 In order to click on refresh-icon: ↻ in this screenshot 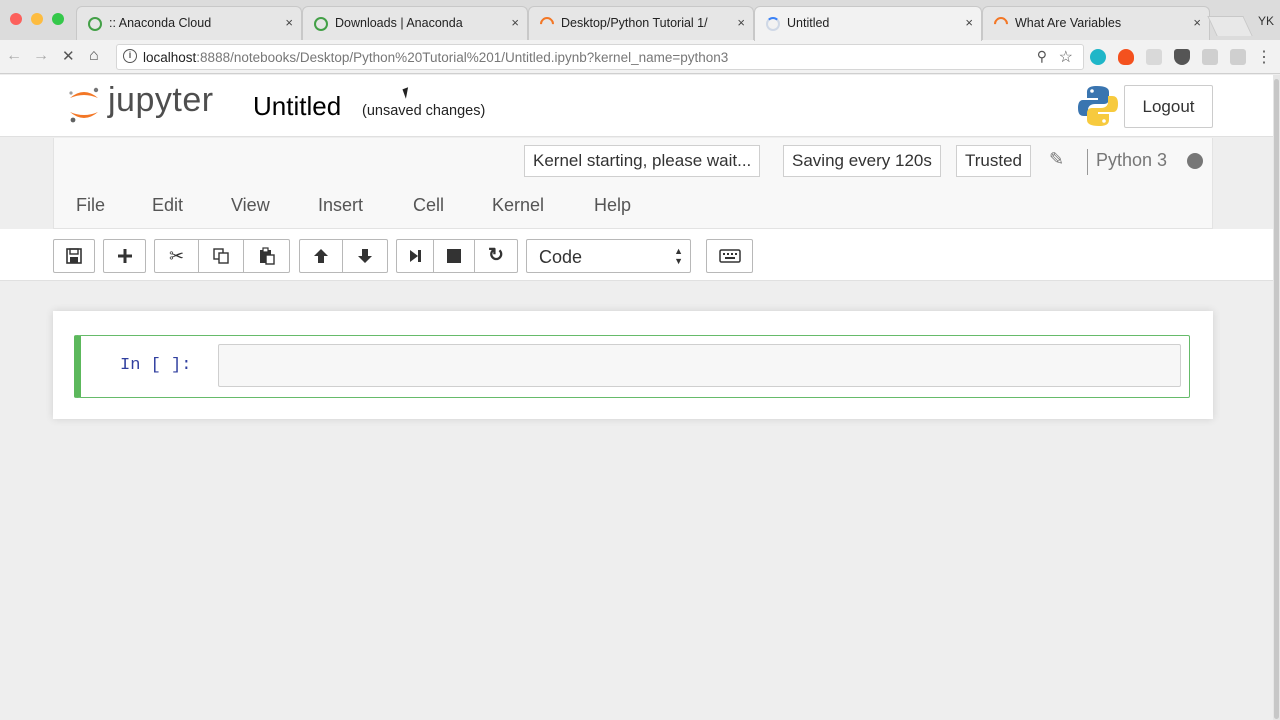, I will do `click(496, 255)`.